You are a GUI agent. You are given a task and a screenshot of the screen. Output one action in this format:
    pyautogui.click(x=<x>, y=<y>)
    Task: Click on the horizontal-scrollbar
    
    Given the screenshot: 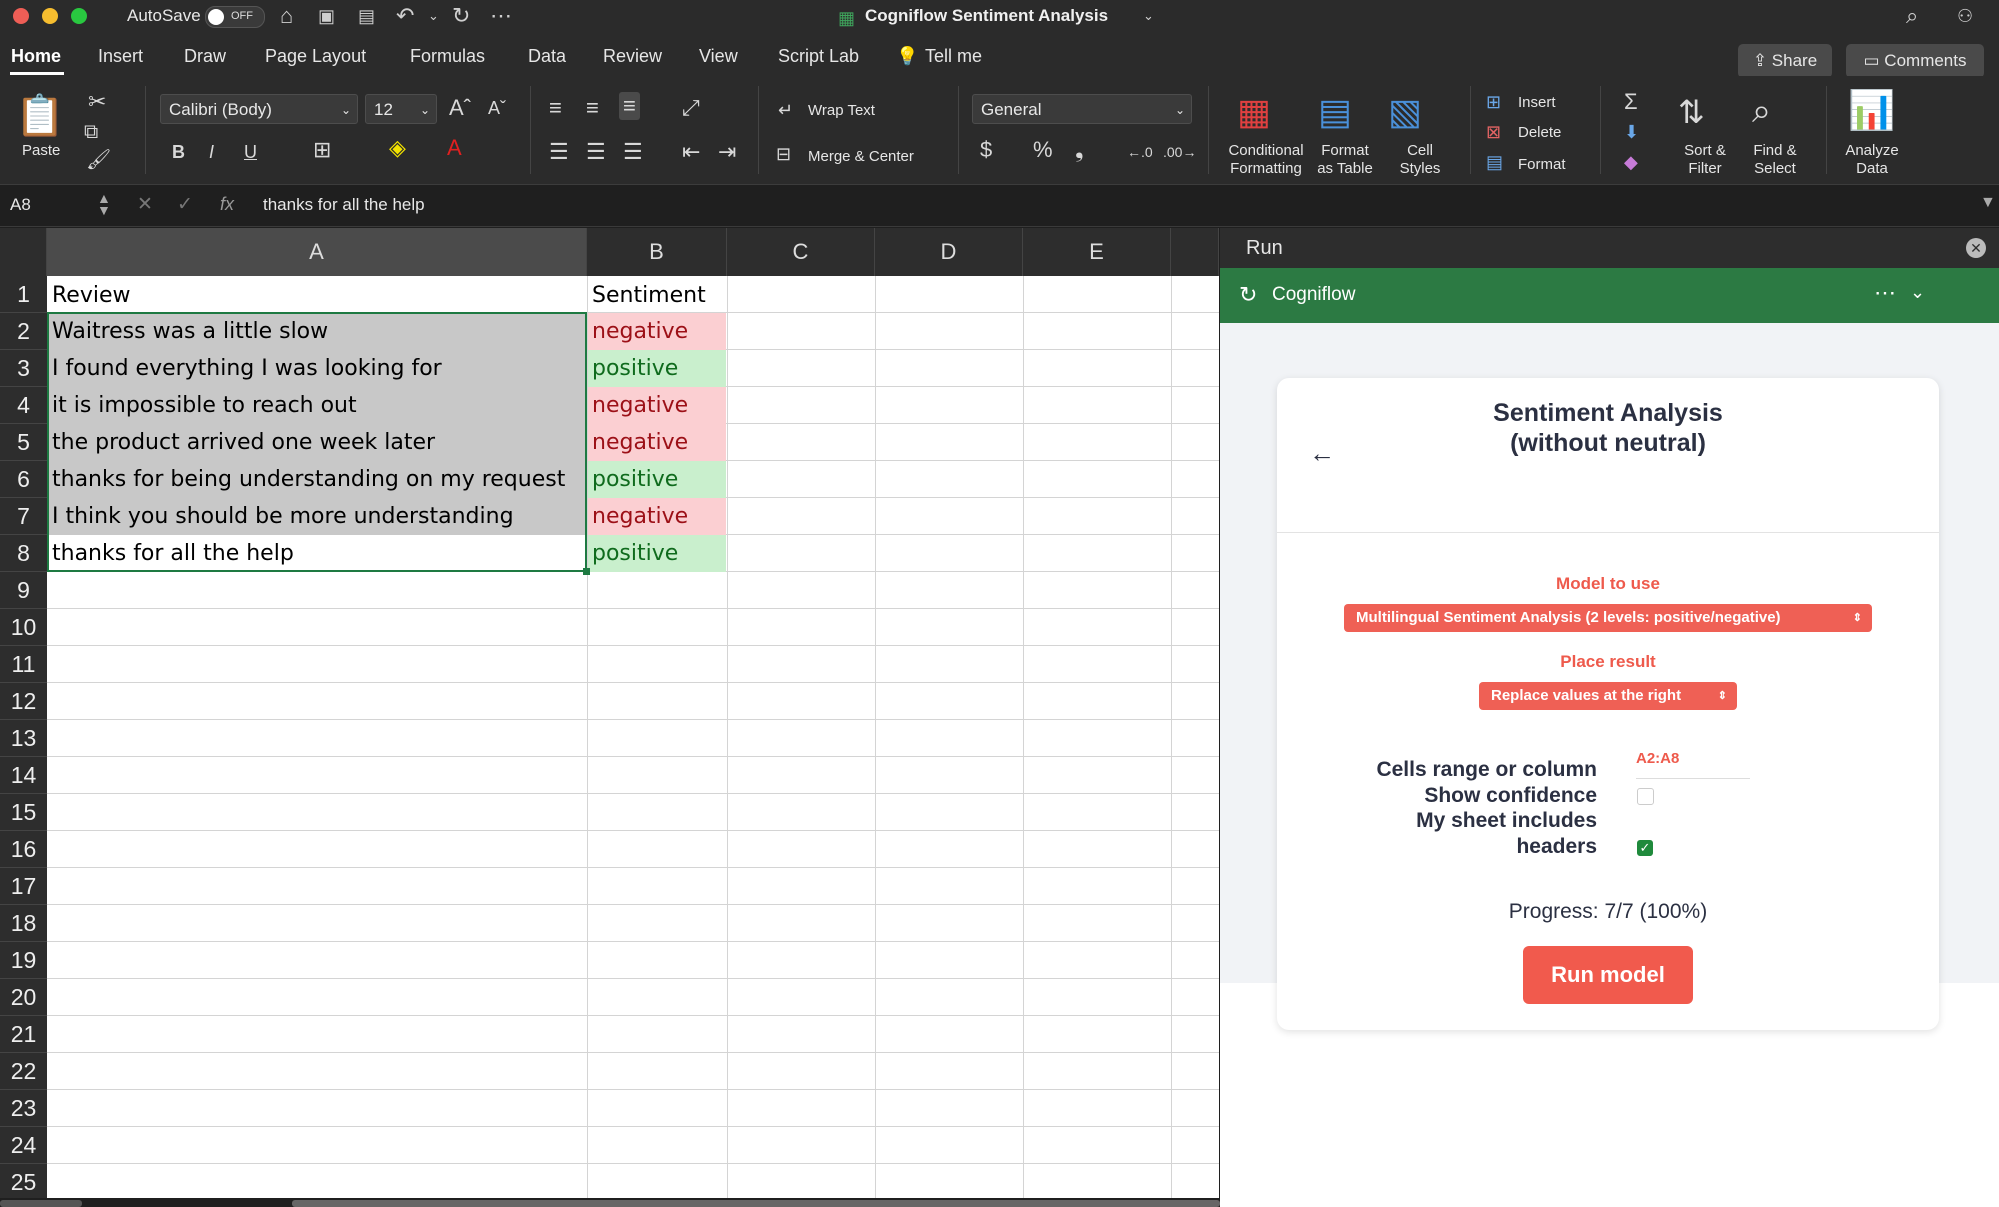 What is the action you would take?
    pyautogui.click(x=610, y=1202)
    